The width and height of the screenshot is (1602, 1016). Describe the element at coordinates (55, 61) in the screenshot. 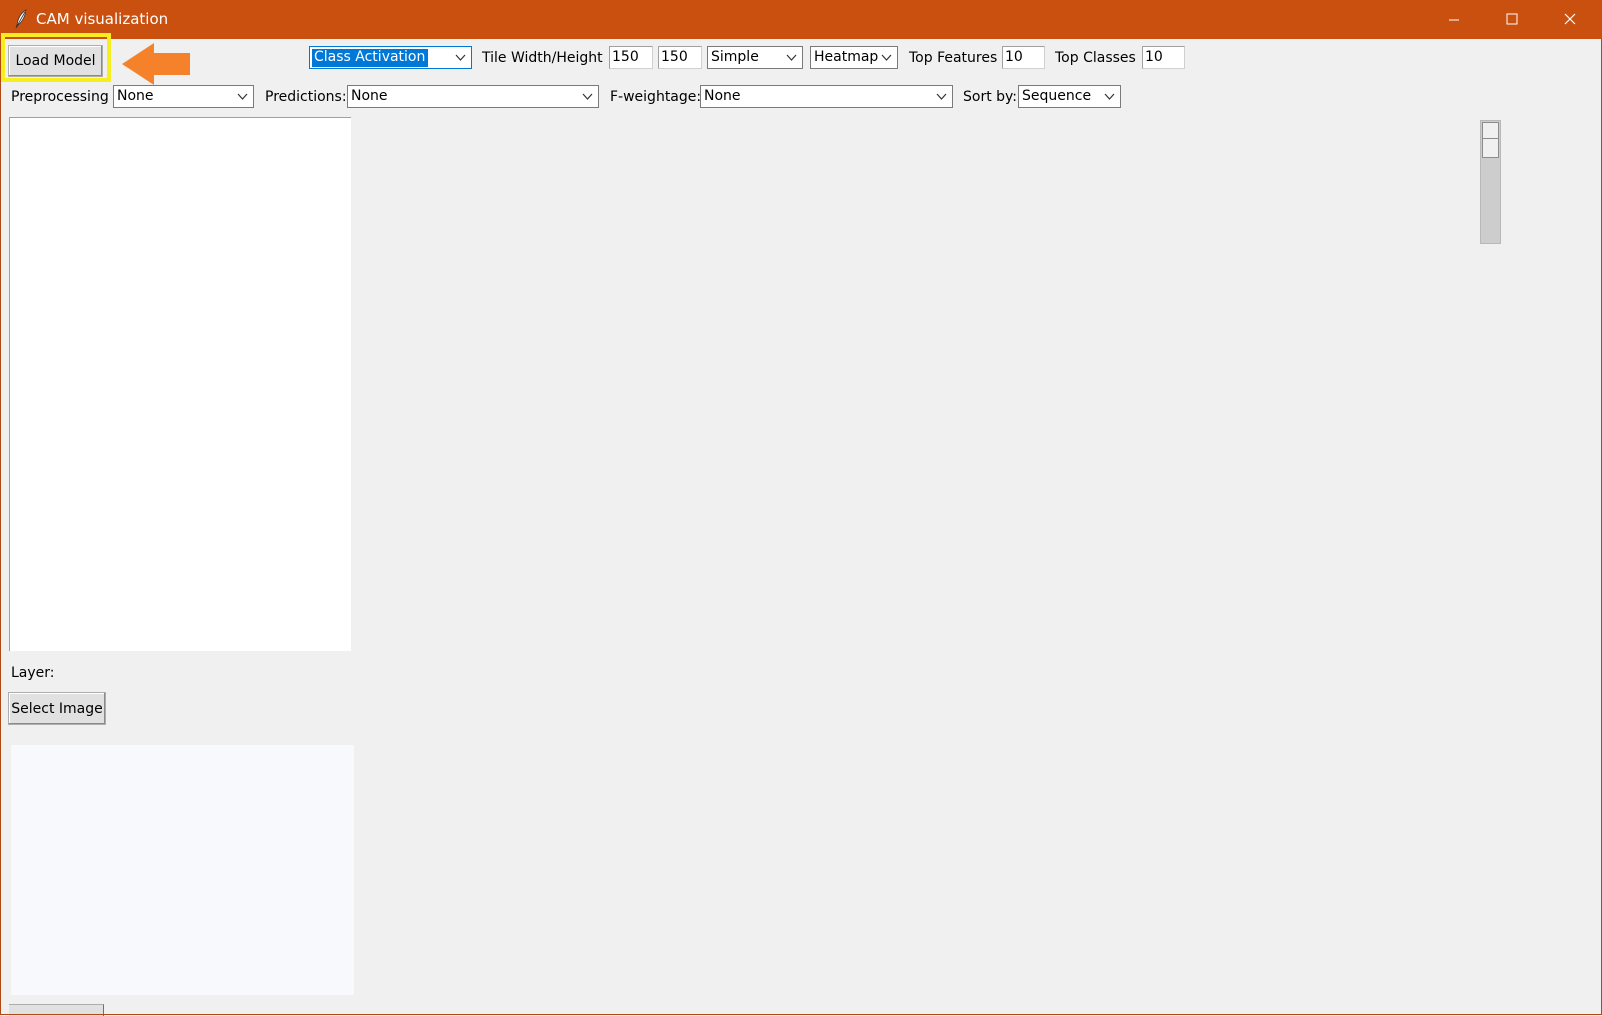

I see `load-model-button: Load Model` at that location.